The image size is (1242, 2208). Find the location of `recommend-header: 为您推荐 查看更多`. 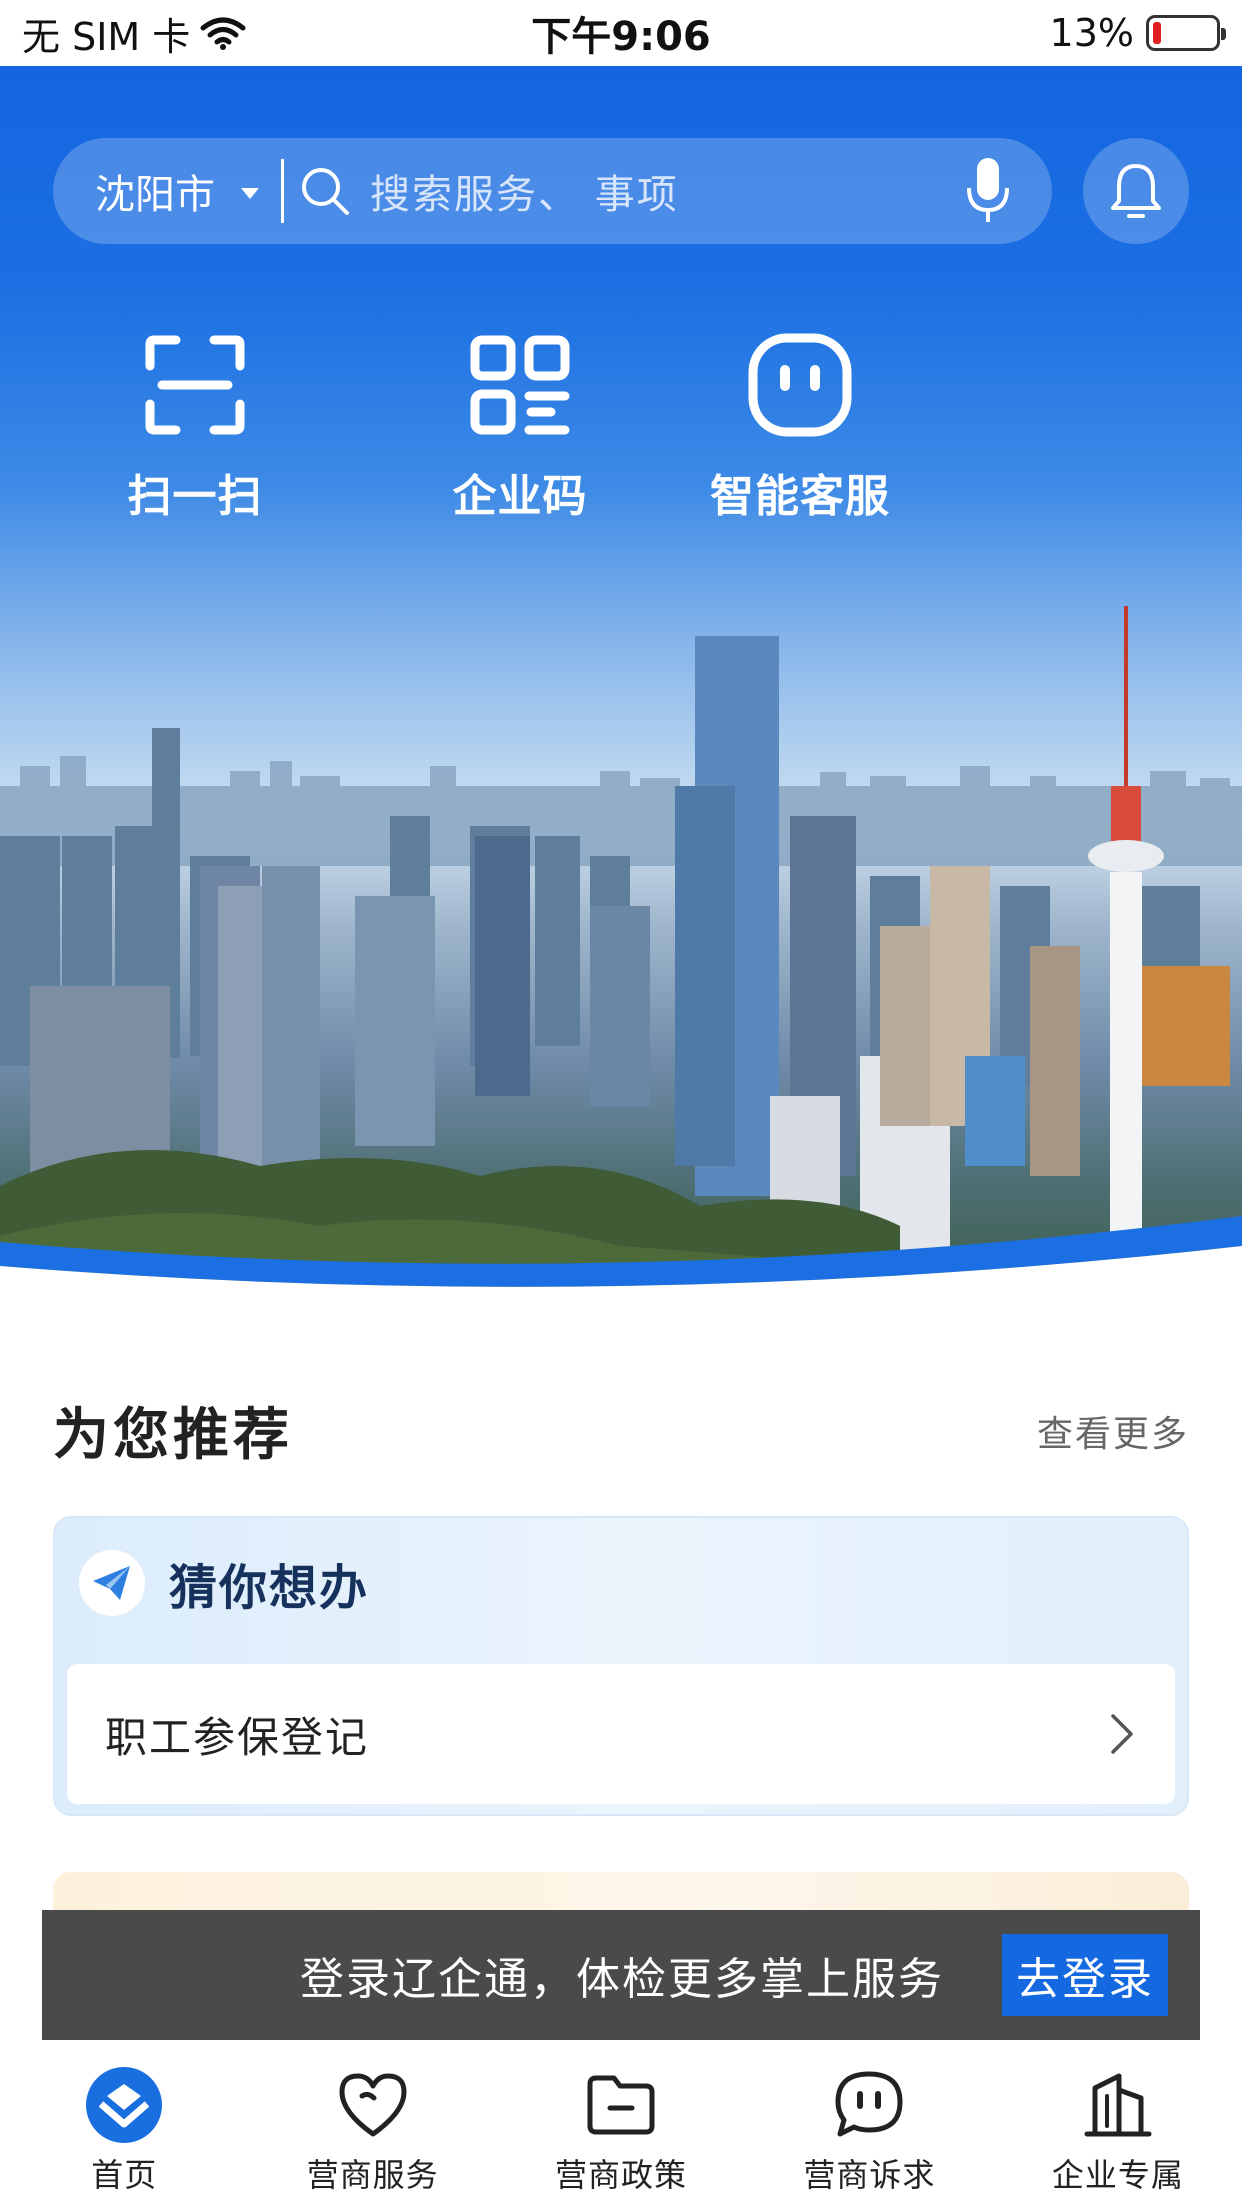

recommend-header: 为您推荐 查看更多 is located at coordinates (621, 1430).